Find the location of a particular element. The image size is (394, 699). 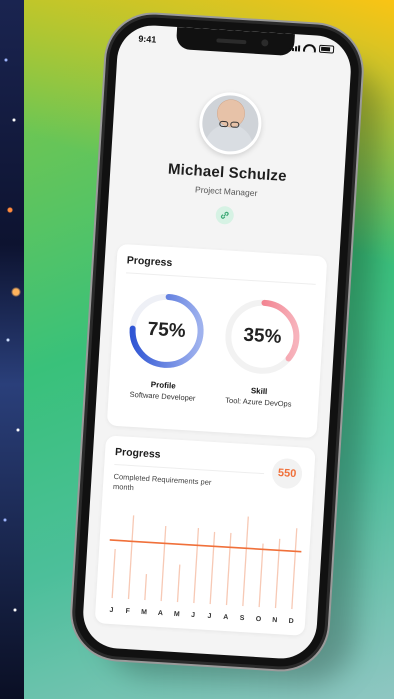

chart-month-label: F is located at coordinates (127, 611).